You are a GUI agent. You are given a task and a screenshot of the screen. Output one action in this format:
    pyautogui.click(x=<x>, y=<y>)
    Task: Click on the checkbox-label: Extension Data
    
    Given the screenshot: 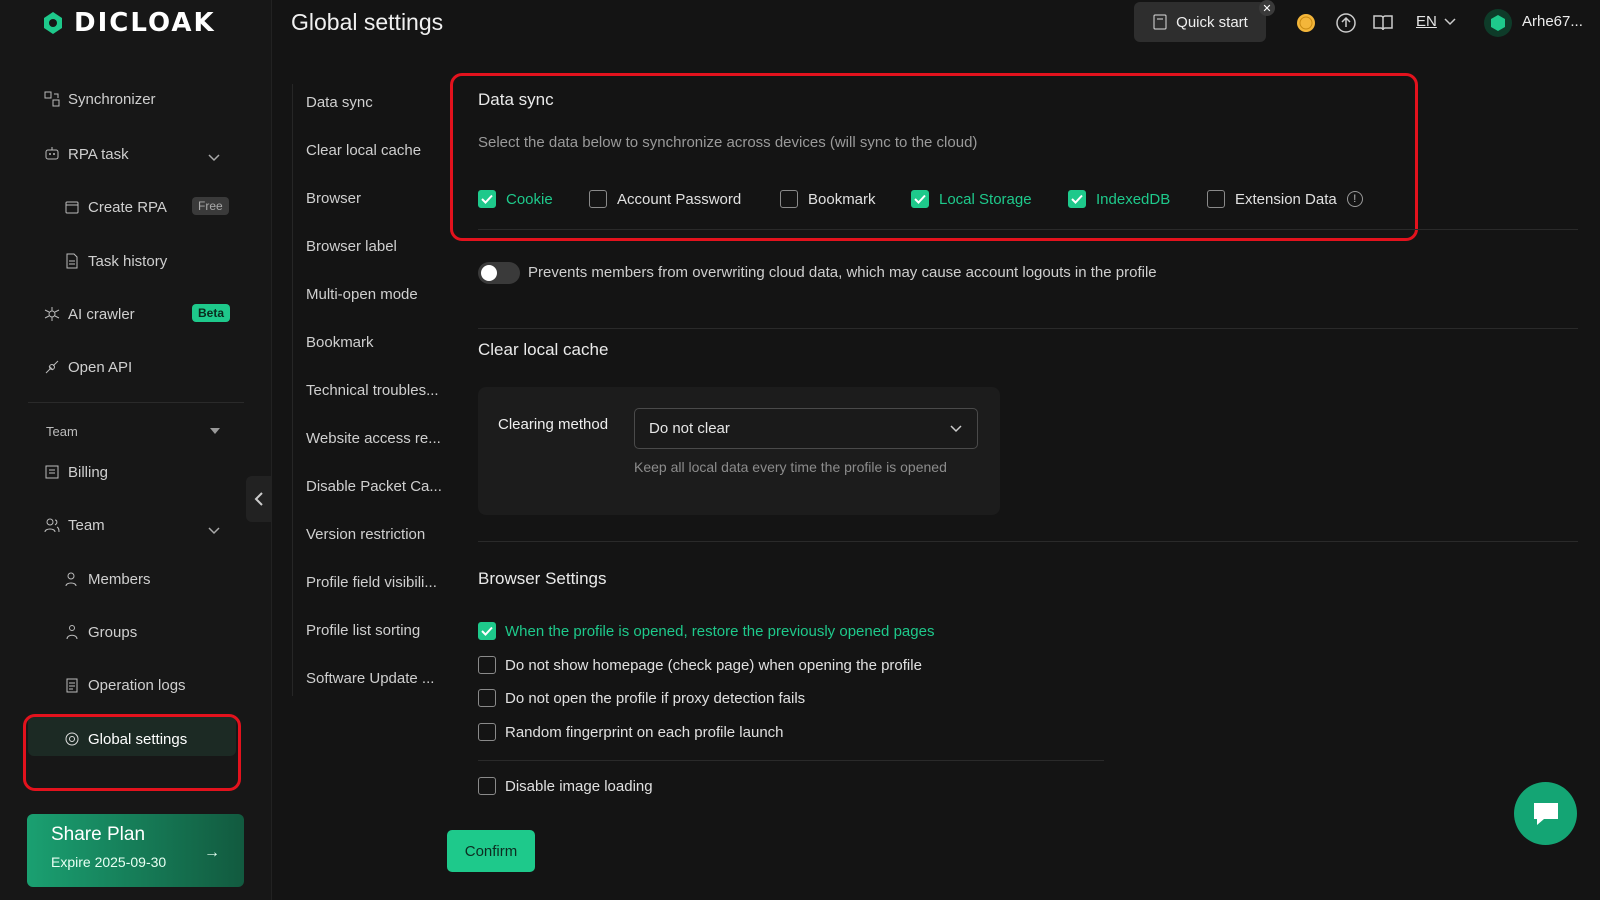 What is the action you would take?
    pyautogui.click(x=1286, y=199)
    